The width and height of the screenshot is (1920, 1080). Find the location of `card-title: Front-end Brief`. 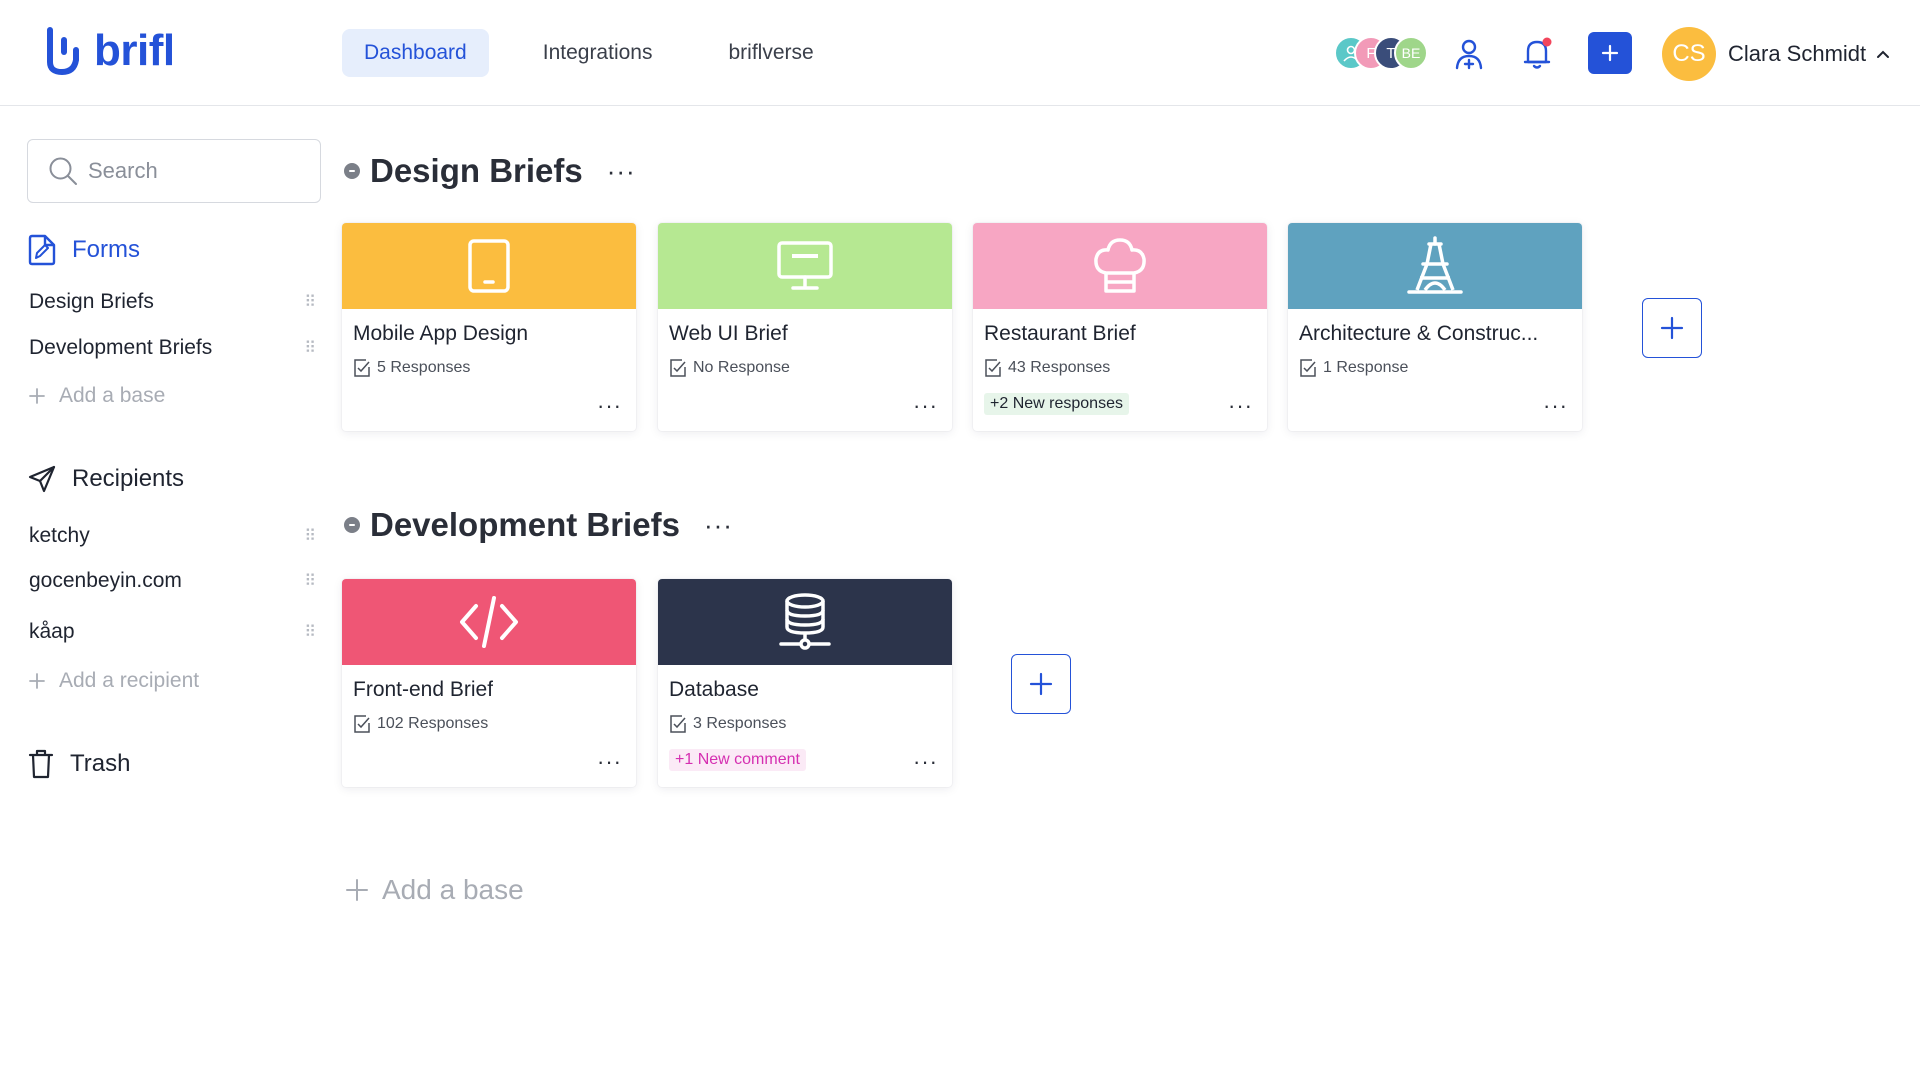

card-title: Front-end Brief is located at coordinates (423, 689).